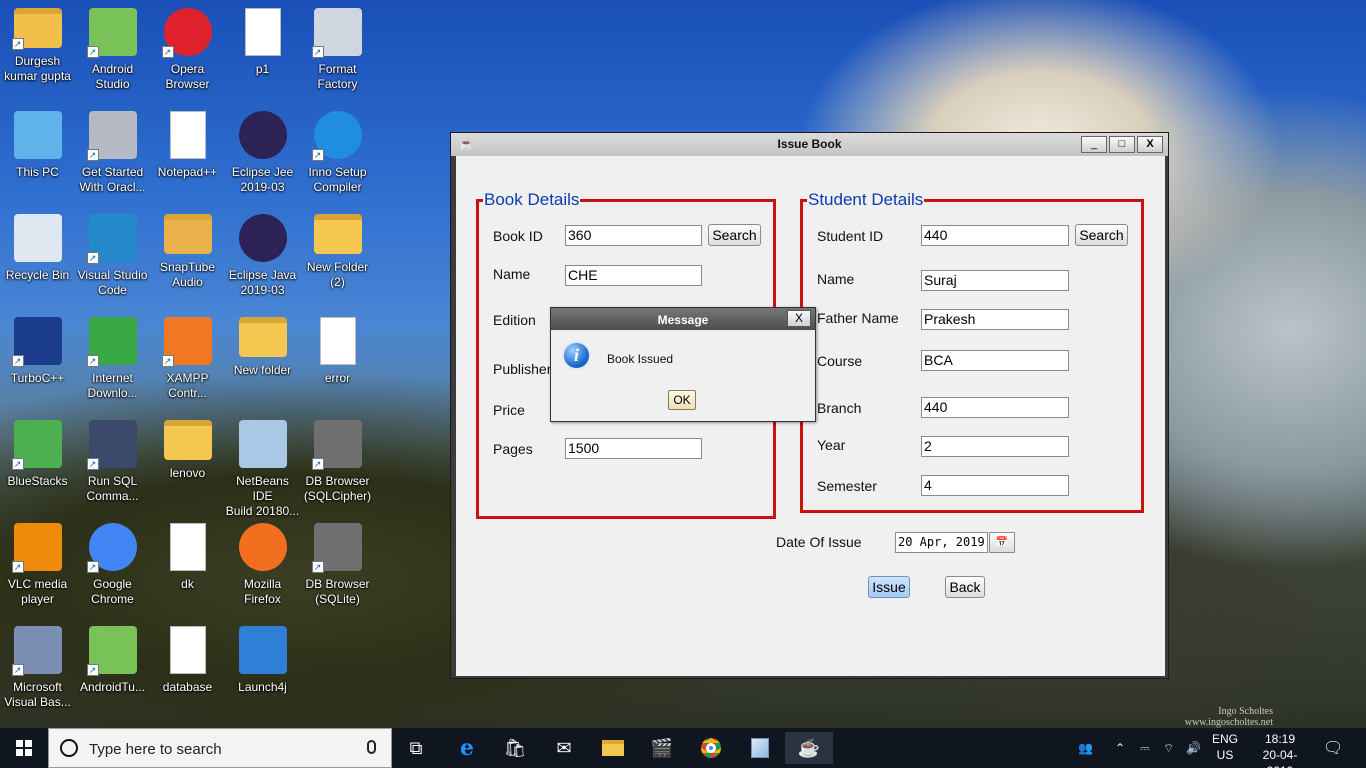 The width and height of the screenshot is (1366, 768). Describe the element at coordinates (37, 565) in the screenshot. I see `desktop-icon: ↗ VLC media player` at that location.